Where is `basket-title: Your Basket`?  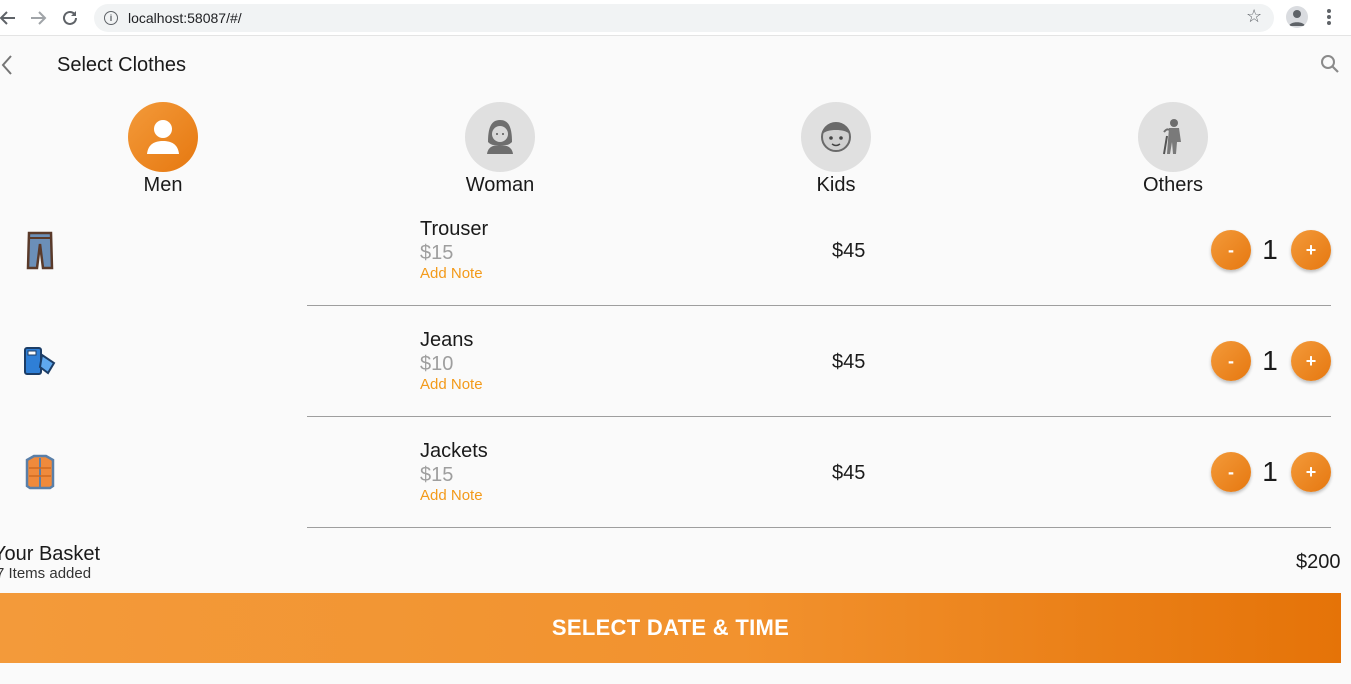
basket-title: Your Basket is located at coordinates (50, 554).